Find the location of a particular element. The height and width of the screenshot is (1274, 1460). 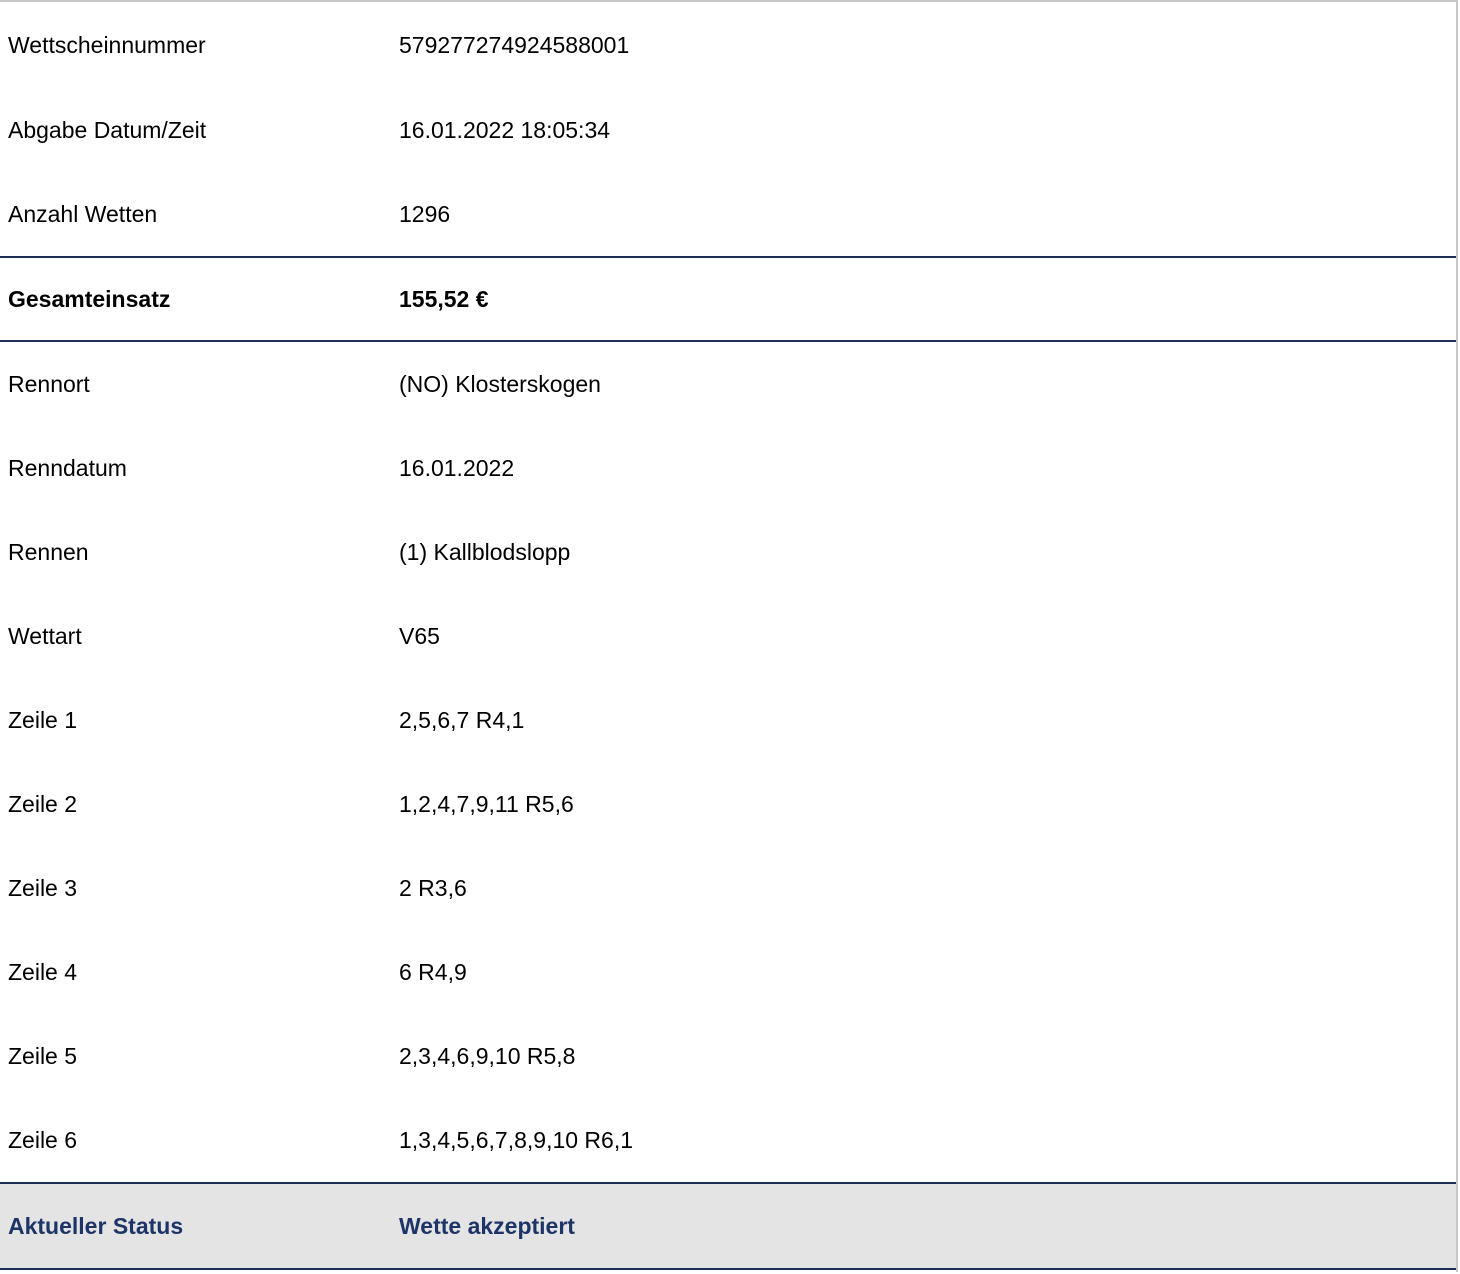

total-stake-label: Gesamteinsatz is located at coordinates (89, 298).